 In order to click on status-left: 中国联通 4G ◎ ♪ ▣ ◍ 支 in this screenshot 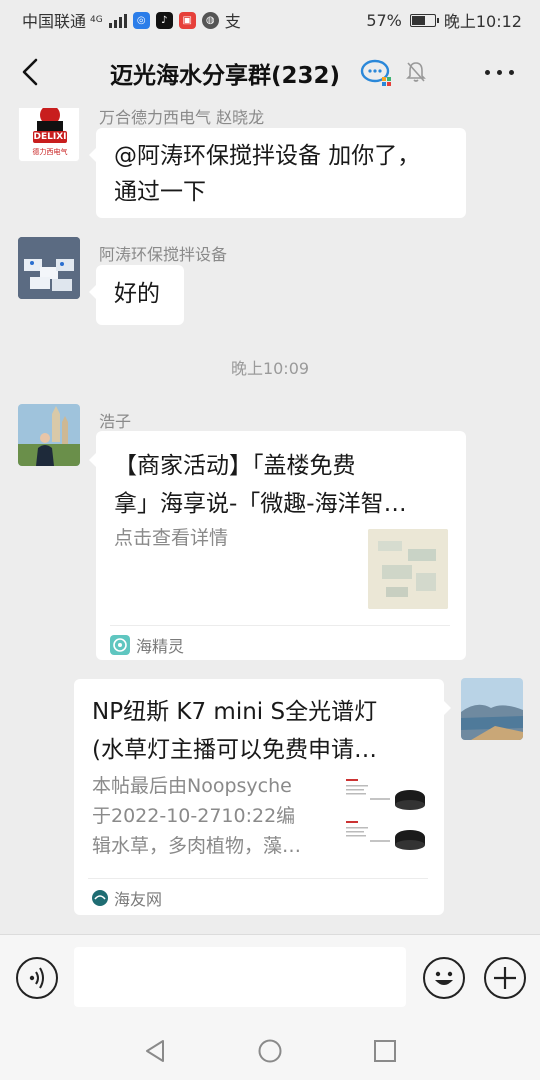, I will do `click(131, 20)`.